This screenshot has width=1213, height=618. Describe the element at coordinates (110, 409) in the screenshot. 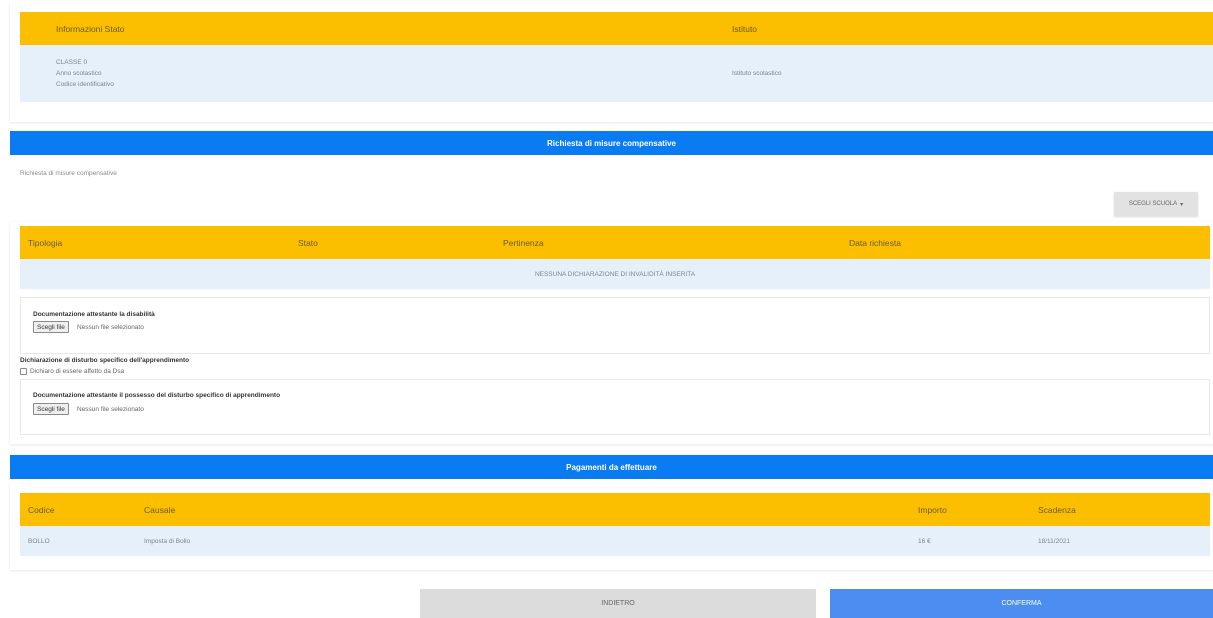

I see `dsa-doc-status: Nessun file selezionato` at that location.